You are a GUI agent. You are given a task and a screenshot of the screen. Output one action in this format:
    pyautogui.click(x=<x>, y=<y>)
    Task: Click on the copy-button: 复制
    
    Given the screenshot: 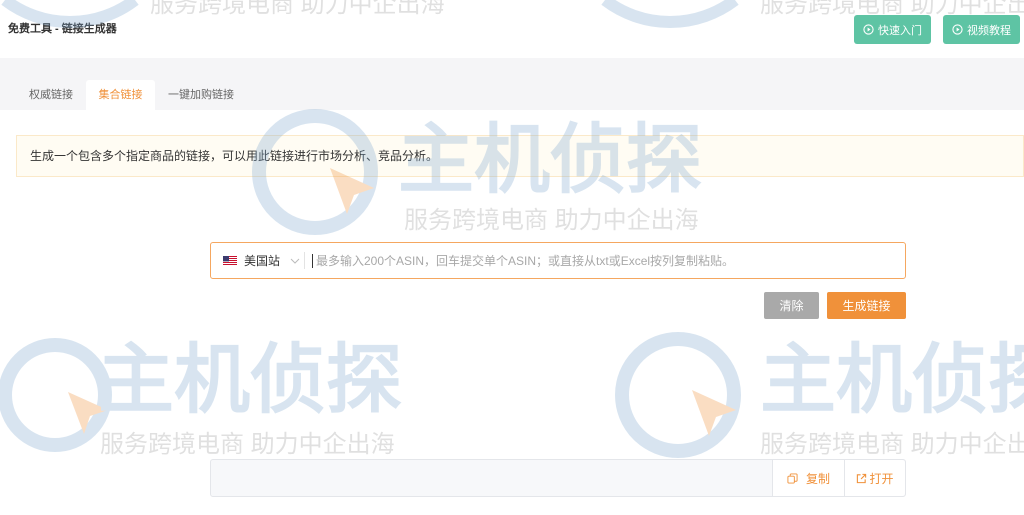 What is the action you would take?
    pyautogui.click(x=808, y=478)
    